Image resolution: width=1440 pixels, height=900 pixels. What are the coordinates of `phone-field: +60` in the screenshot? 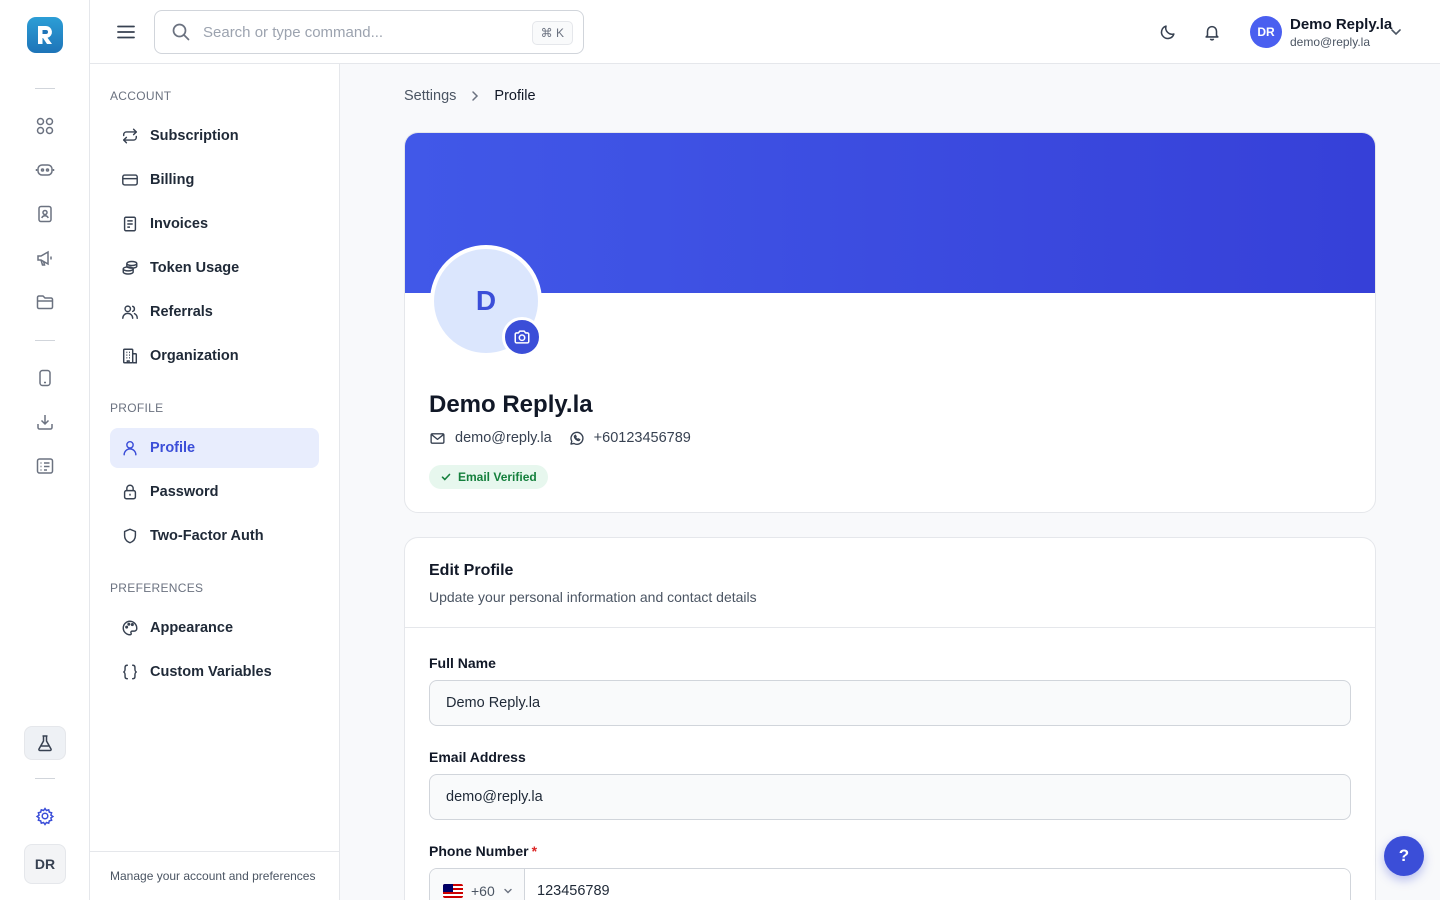 It's located at (890, 884).